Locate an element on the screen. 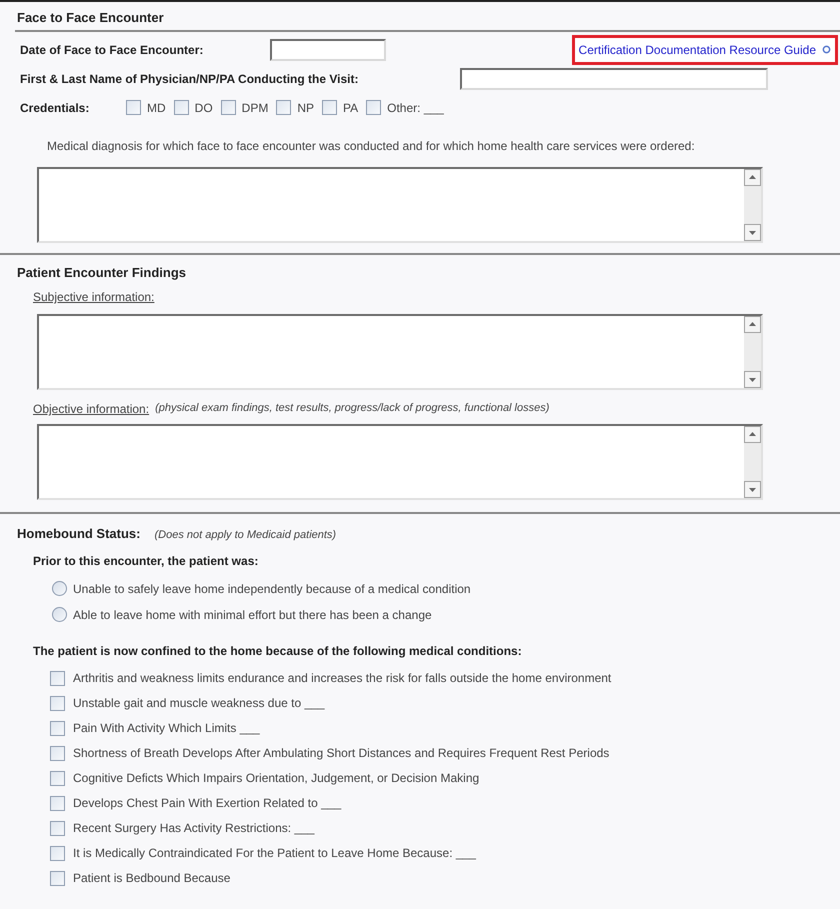 Image resolution: width=840 pixels, height=909 pixels. section-title: Face to Face Encounter is located at coordinates (427, 20).